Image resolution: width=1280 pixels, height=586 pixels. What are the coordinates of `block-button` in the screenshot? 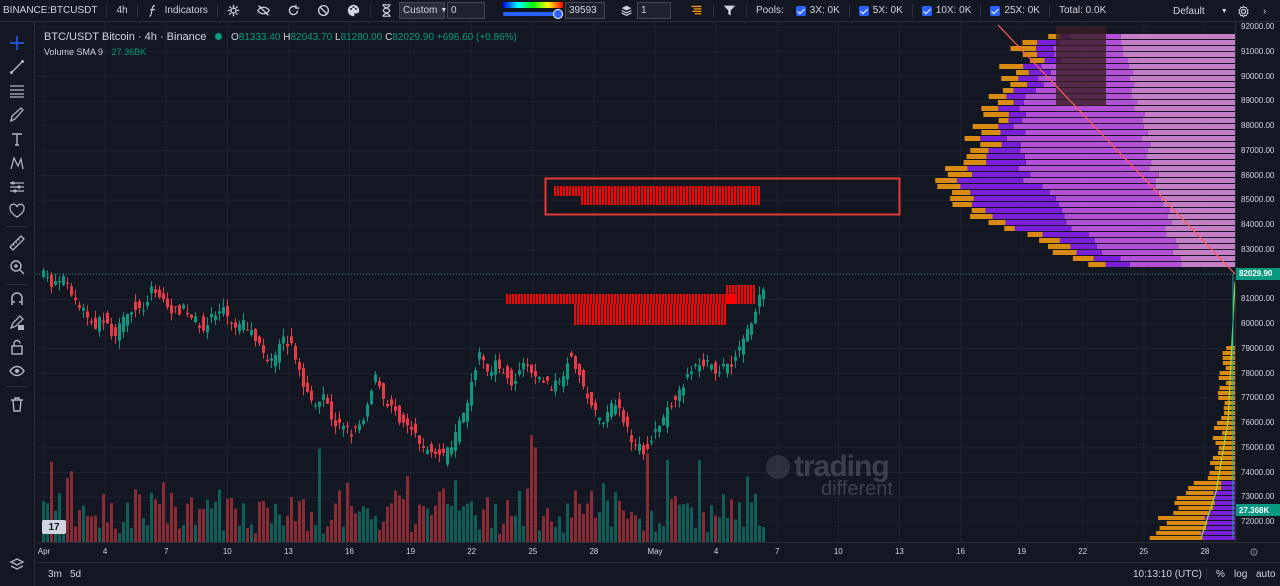 It's located at (324, 11).